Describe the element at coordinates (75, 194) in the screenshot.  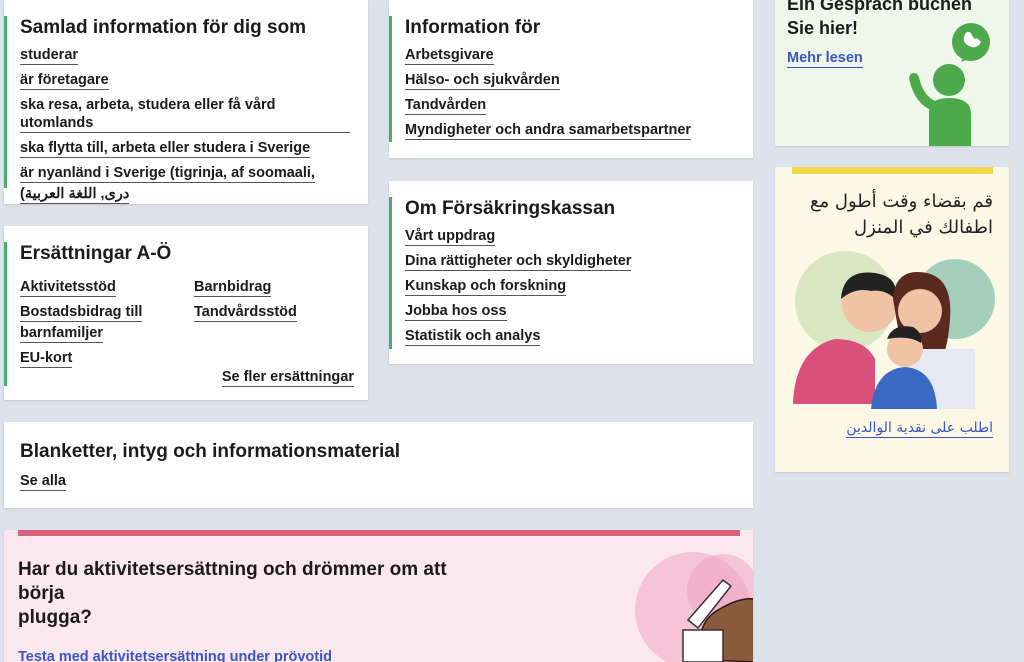
I see `link-nyanland-languages: دری, اللغة العربية)` at that location.